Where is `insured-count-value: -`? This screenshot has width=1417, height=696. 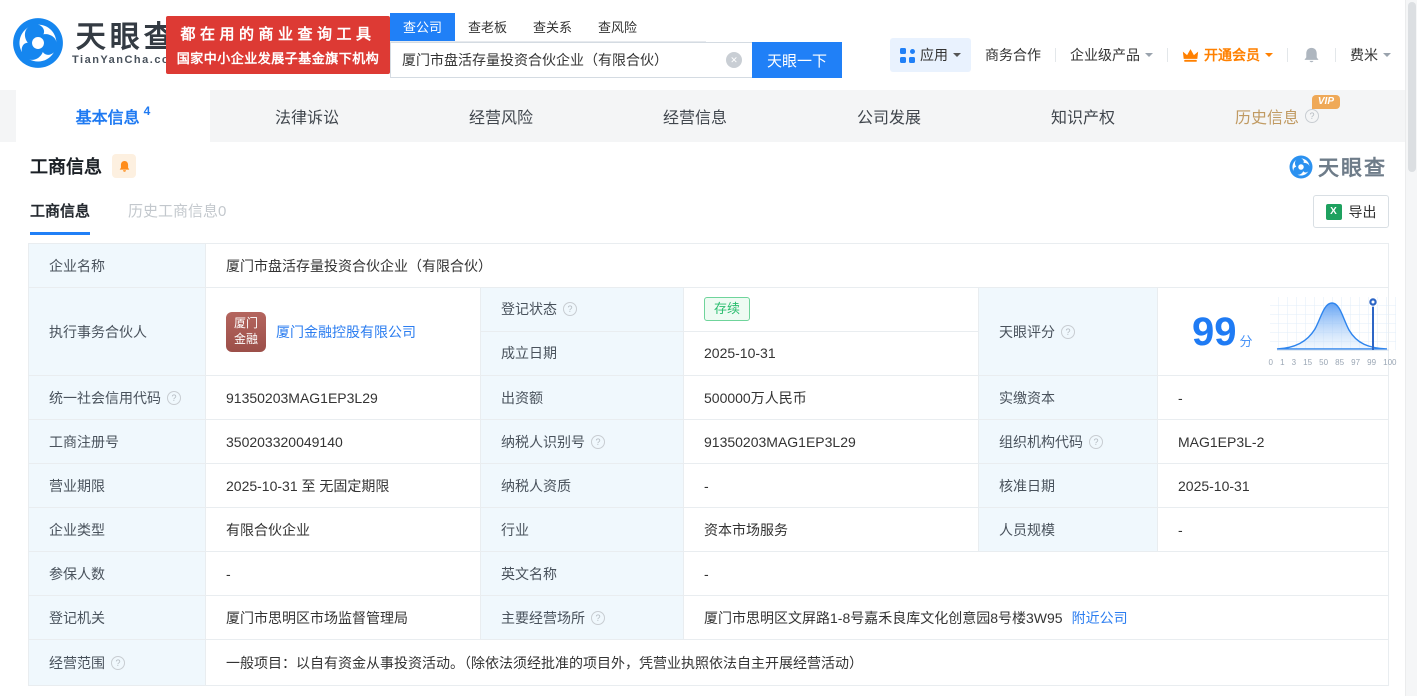 insured-count-value: - is located at coordinates (343, 573).